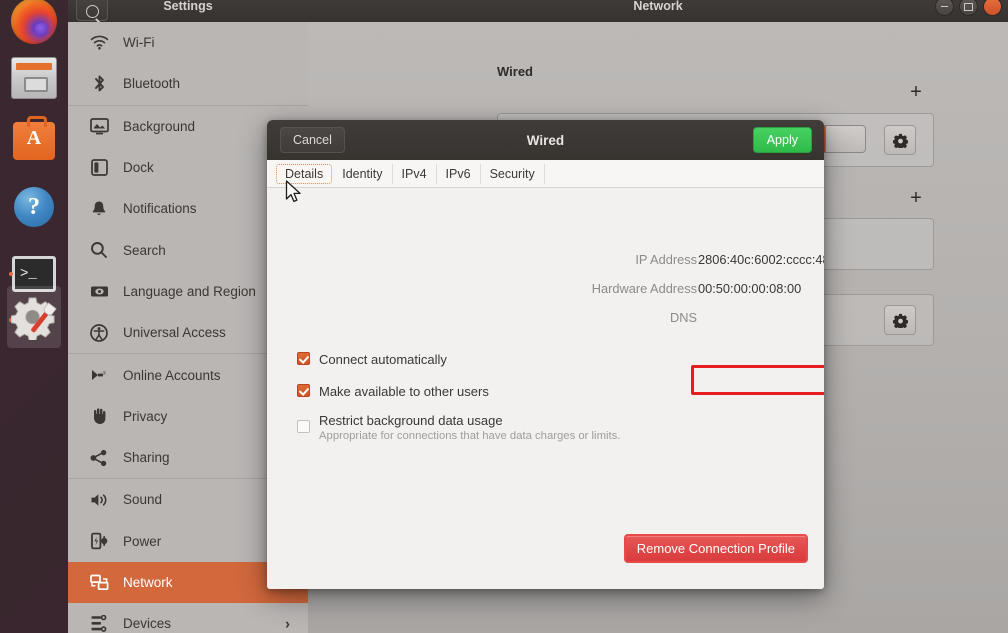 The width and height of the screenshot is (1008, 633). I want to click on bluetooth-icon, so click(99, 84).